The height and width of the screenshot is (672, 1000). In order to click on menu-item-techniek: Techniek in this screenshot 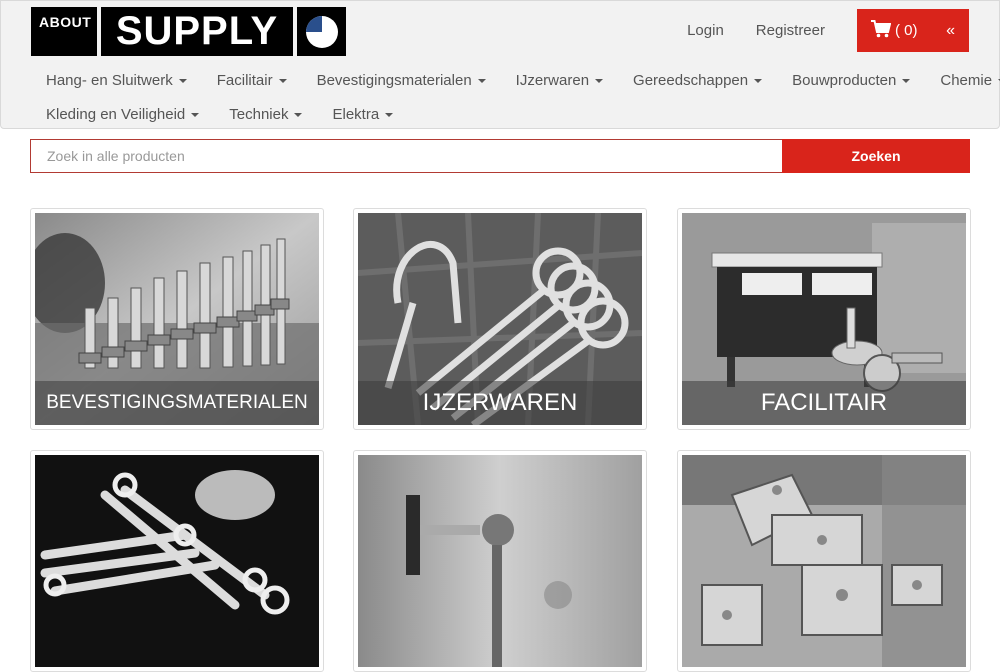, I will do `click(265, 114)`.